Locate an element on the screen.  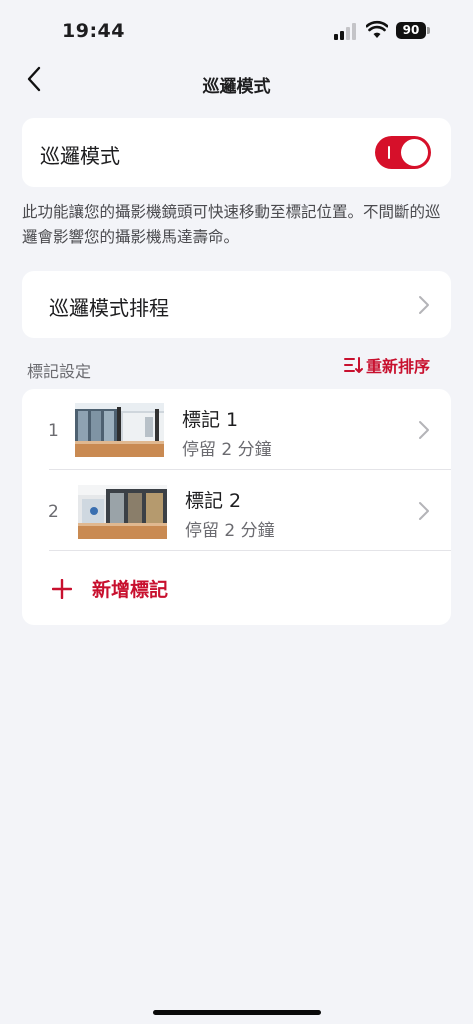
status-time: 19:44 is located at coordinates (93, 31).